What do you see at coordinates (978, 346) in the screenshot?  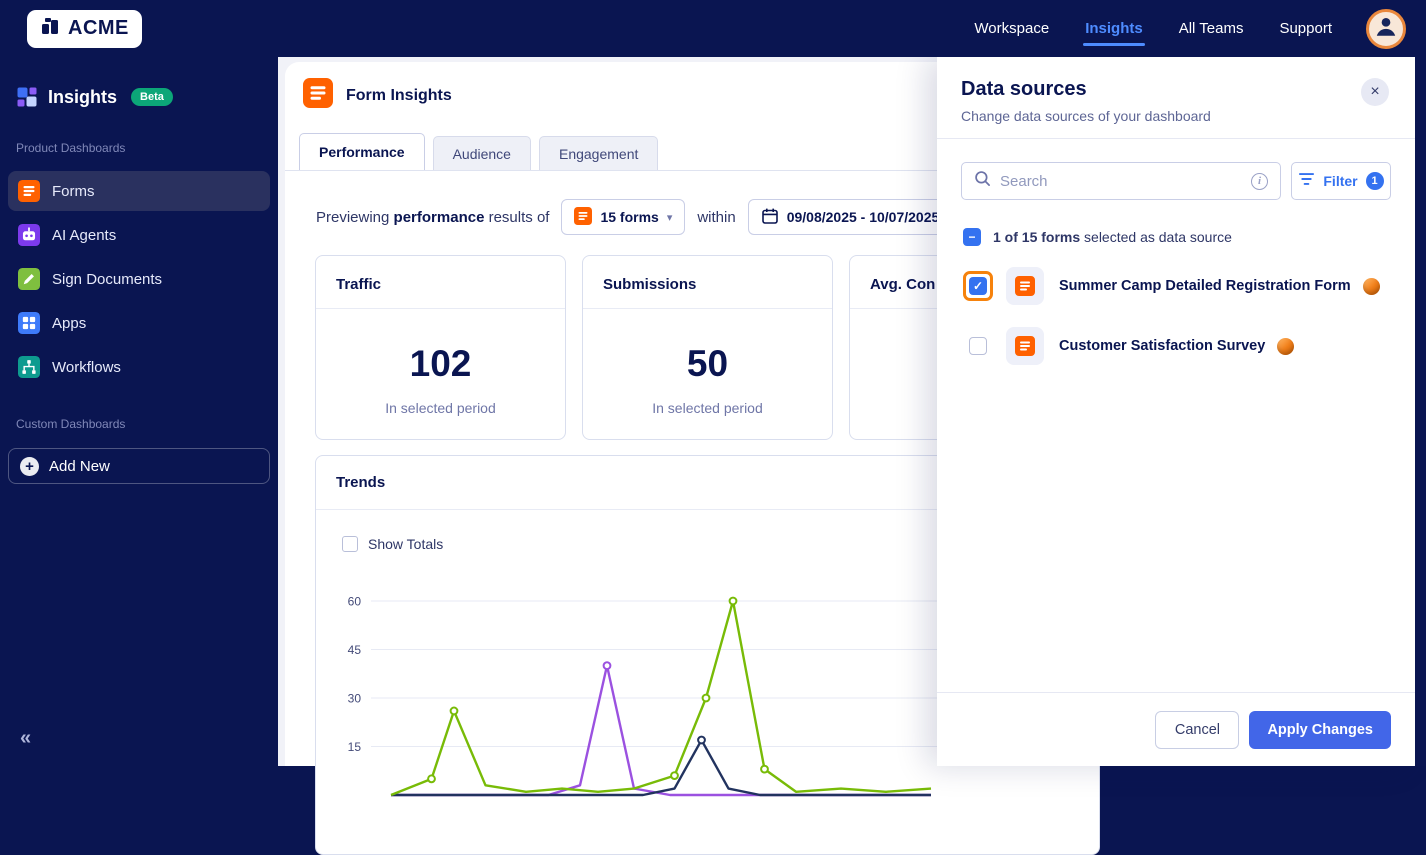 I see `row-checkbox-unchecked` at bounding box center [978, 346].